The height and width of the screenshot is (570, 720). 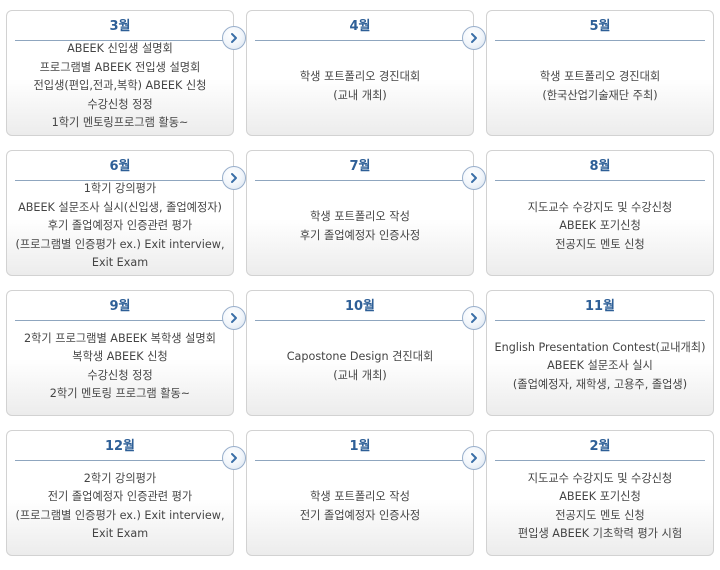 I want to click on month-title: 6월, so click(x=120, y=167).